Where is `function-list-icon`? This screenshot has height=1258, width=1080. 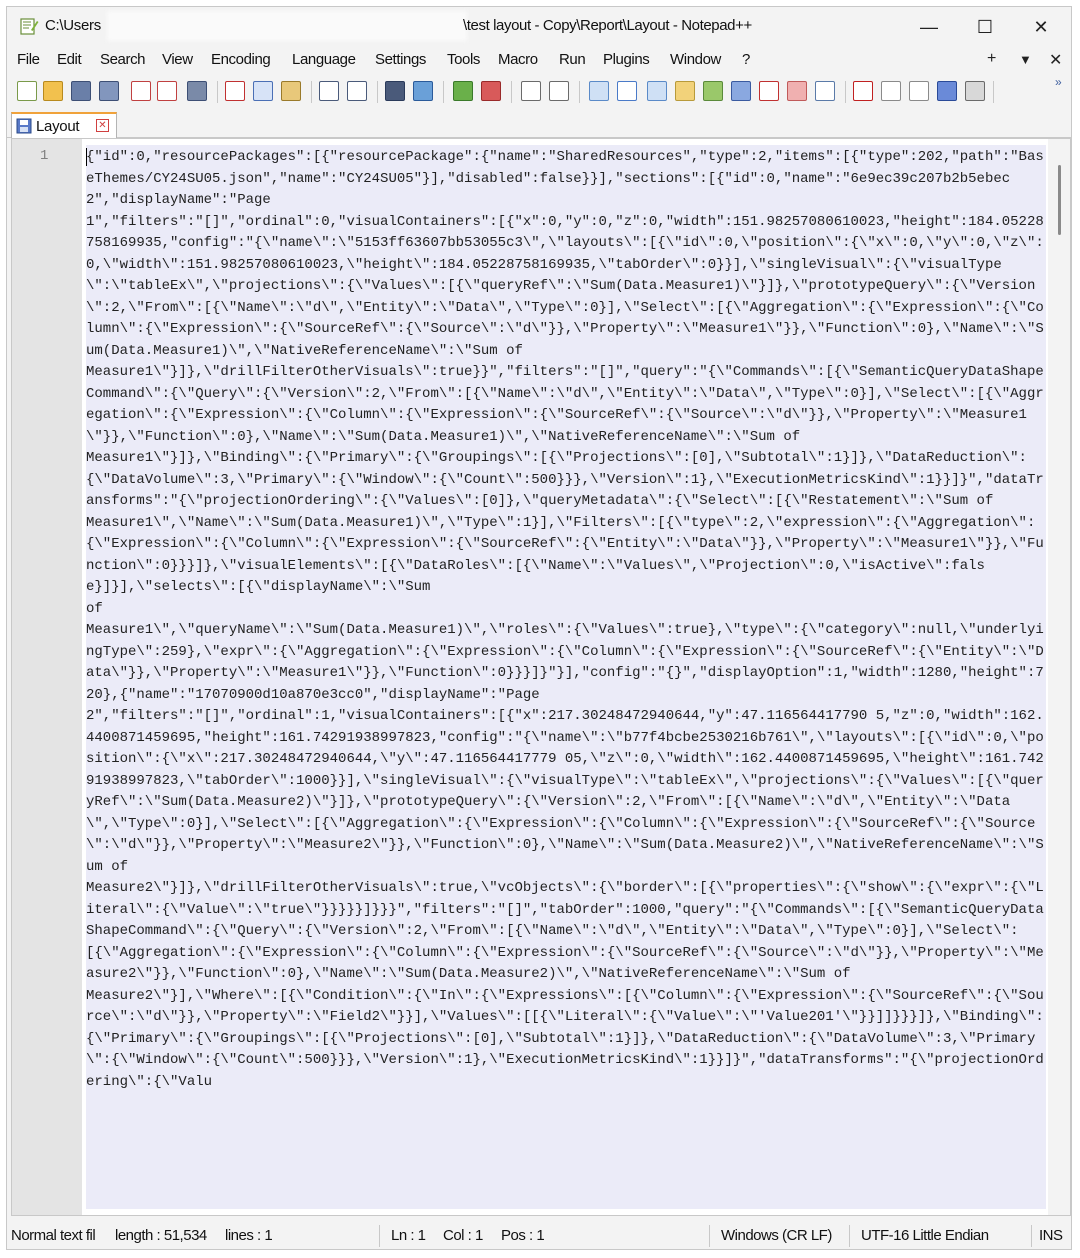
function-list-icon is located at coordinates (713, 91).